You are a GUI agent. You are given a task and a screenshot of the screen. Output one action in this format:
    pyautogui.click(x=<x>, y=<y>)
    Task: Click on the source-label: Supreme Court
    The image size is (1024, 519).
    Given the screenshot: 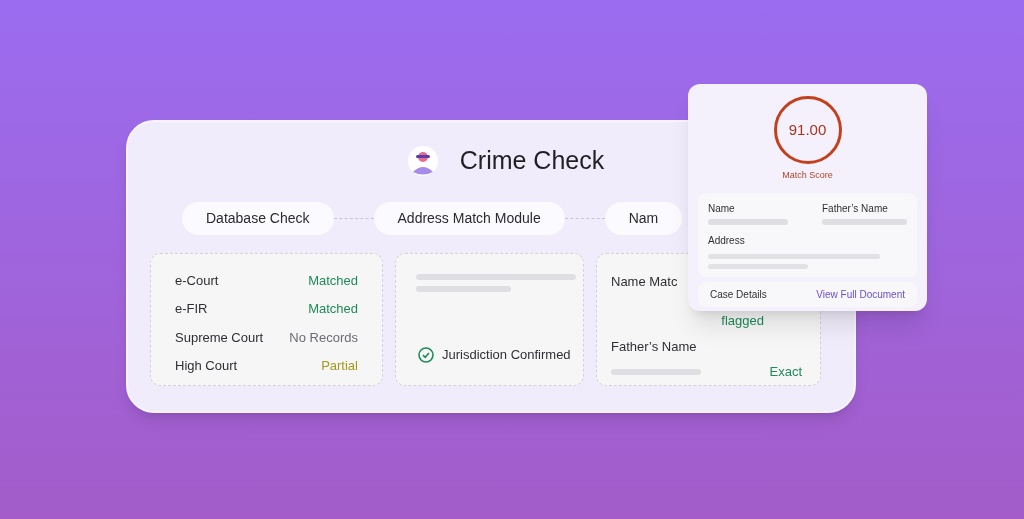 What is the action you would take?
    pyautogui.click(x=219, y=337)
    